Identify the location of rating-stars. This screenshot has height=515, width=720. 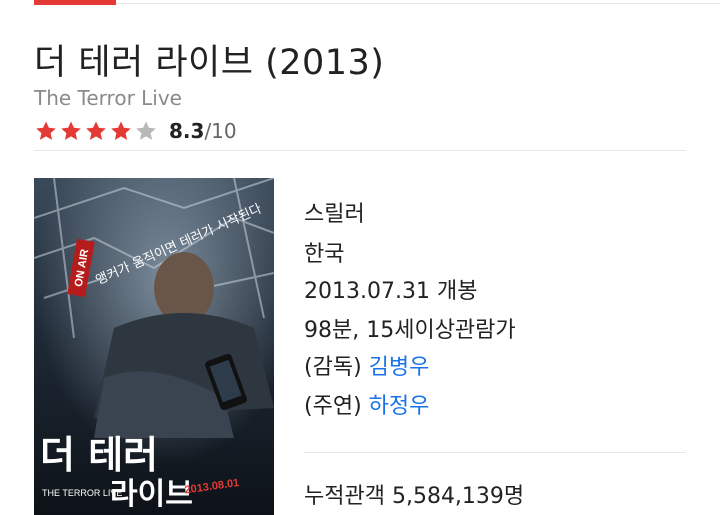
(96, 131).